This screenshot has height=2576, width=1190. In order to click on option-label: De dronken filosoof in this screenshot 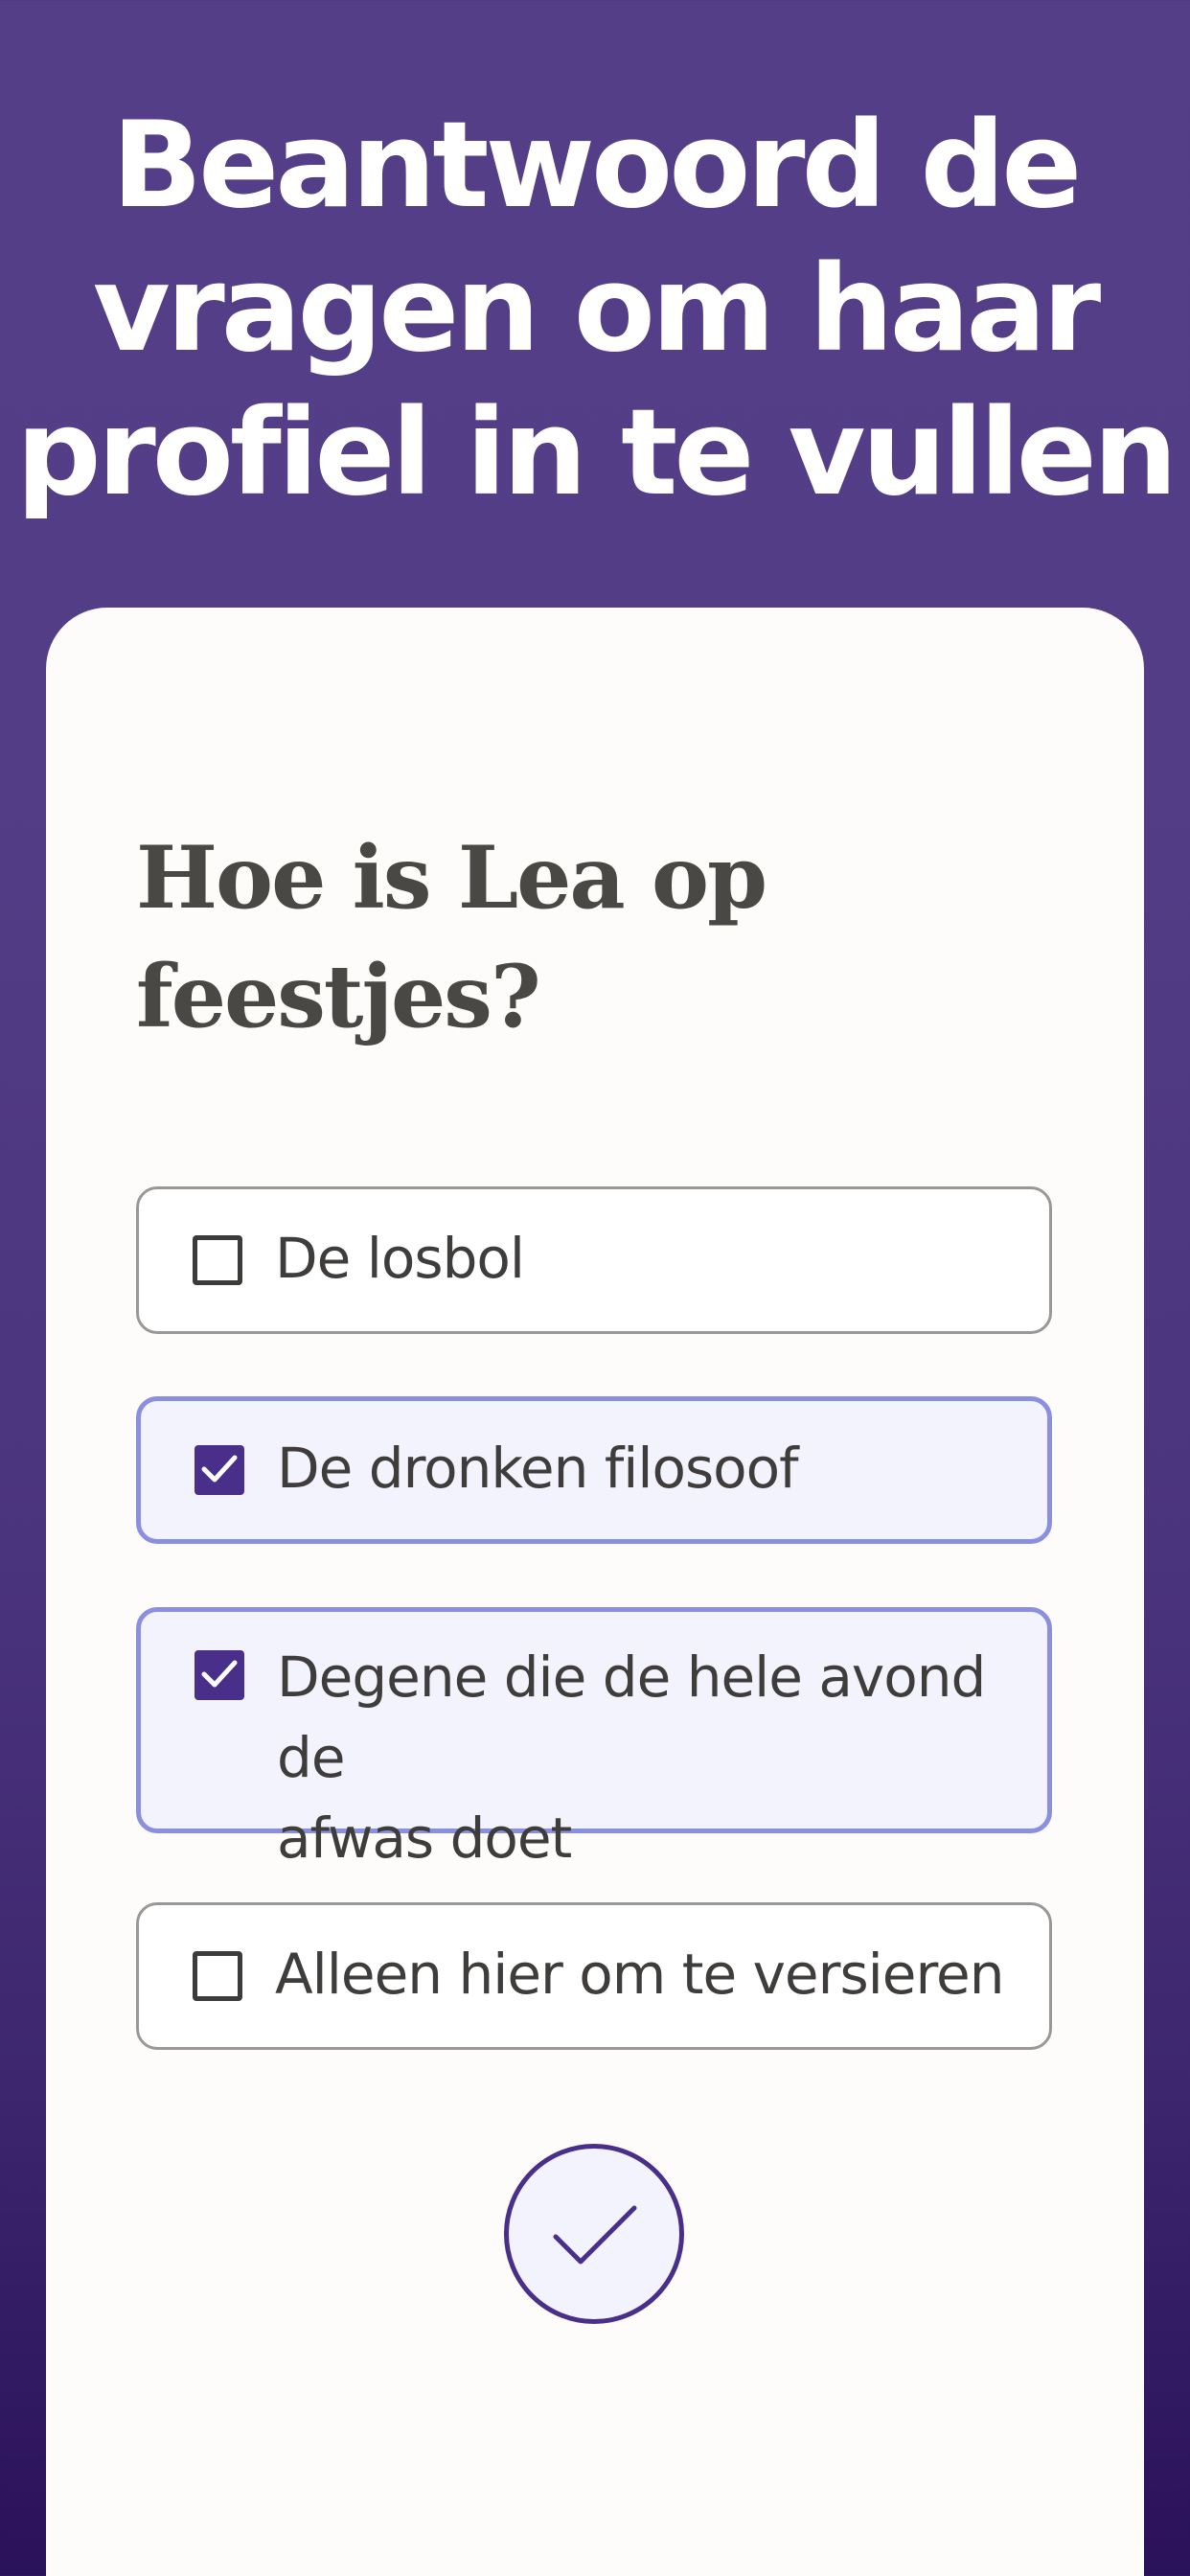, I will do `click(538, 1468)`.